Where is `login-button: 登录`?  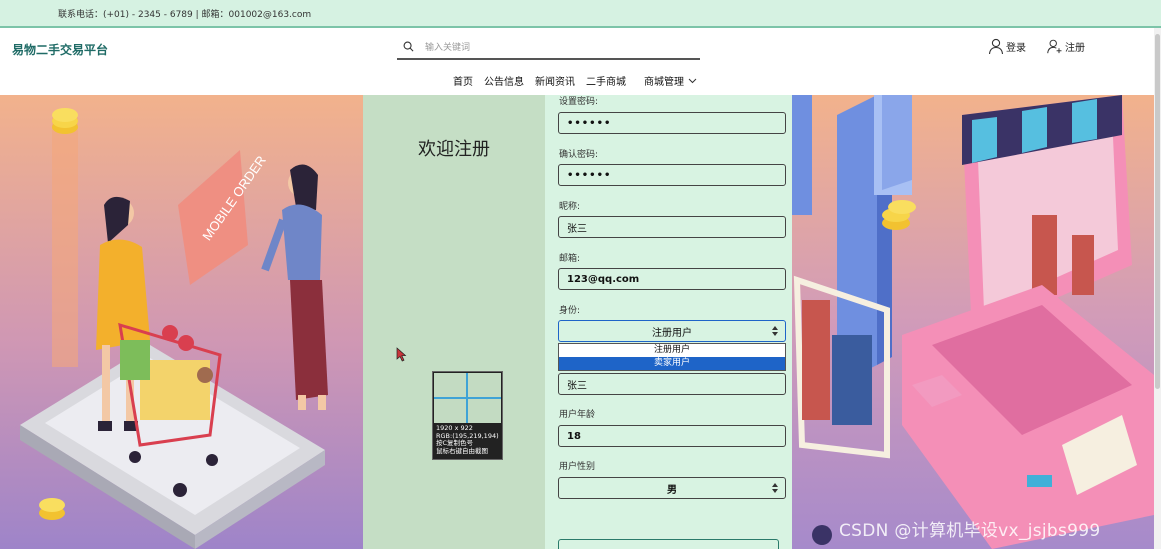 login-button: 登录 is located at coordinates (1007, 46).